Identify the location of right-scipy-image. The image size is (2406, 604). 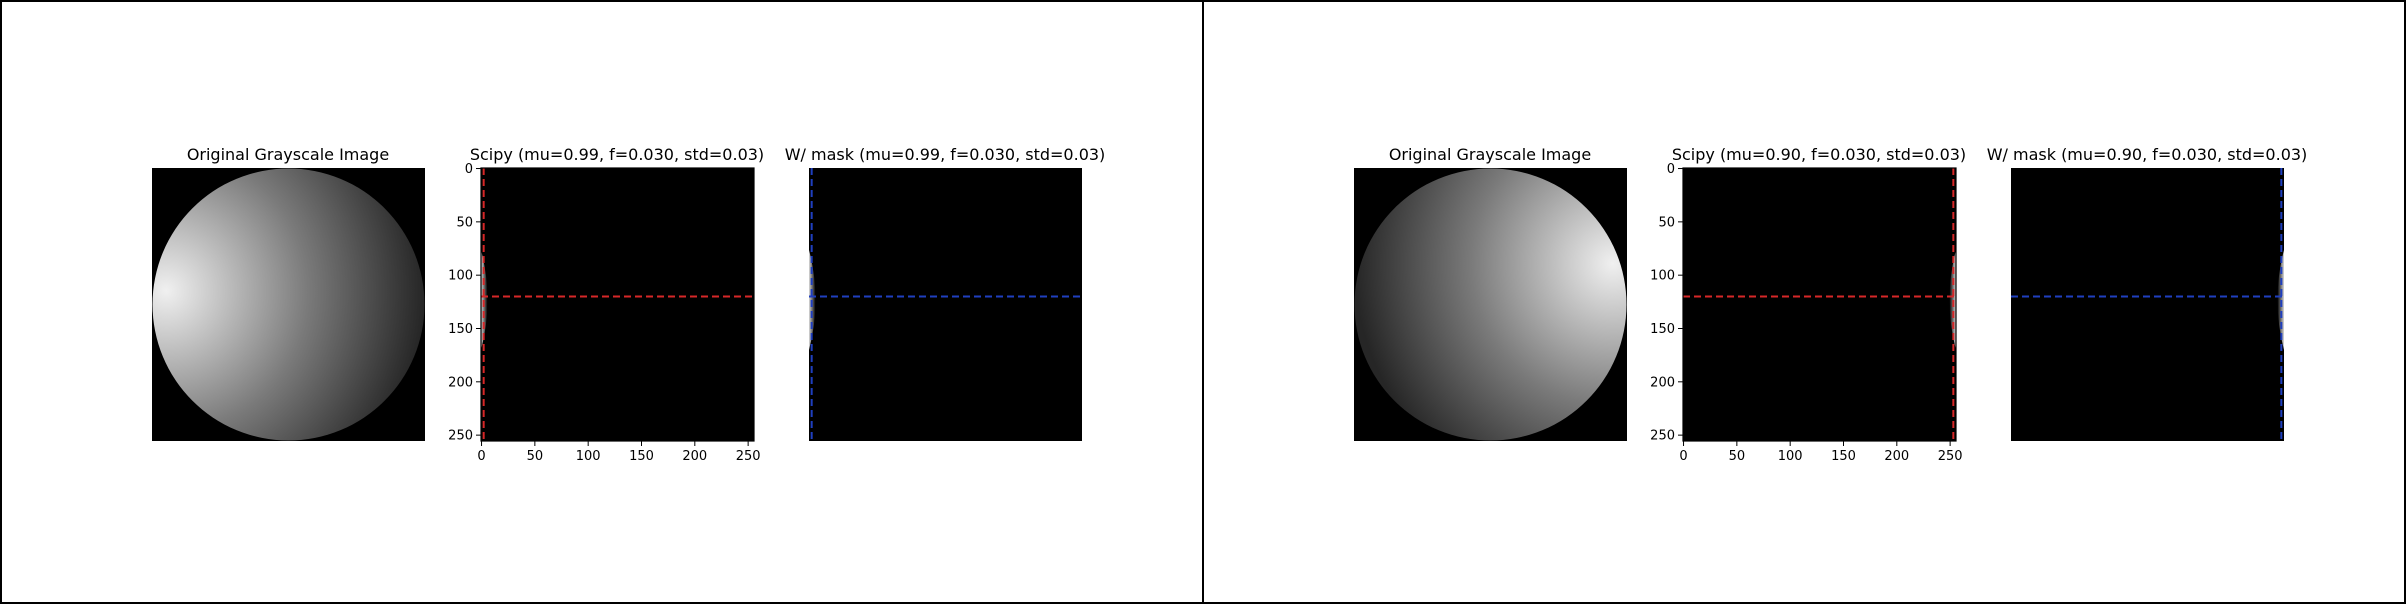
(1819, 304).